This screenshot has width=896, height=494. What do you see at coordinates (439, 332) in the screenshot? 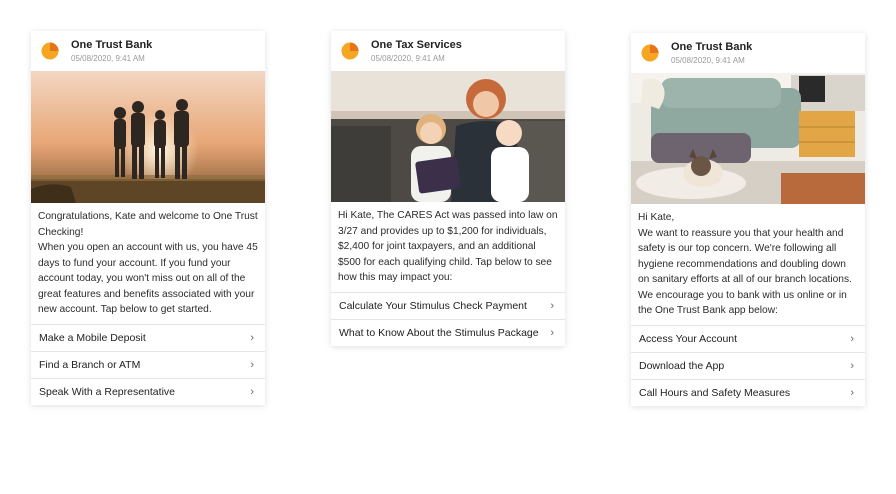
I see `action-label: What to Know About the Stimulus Package` at bounding box center [439, 332].